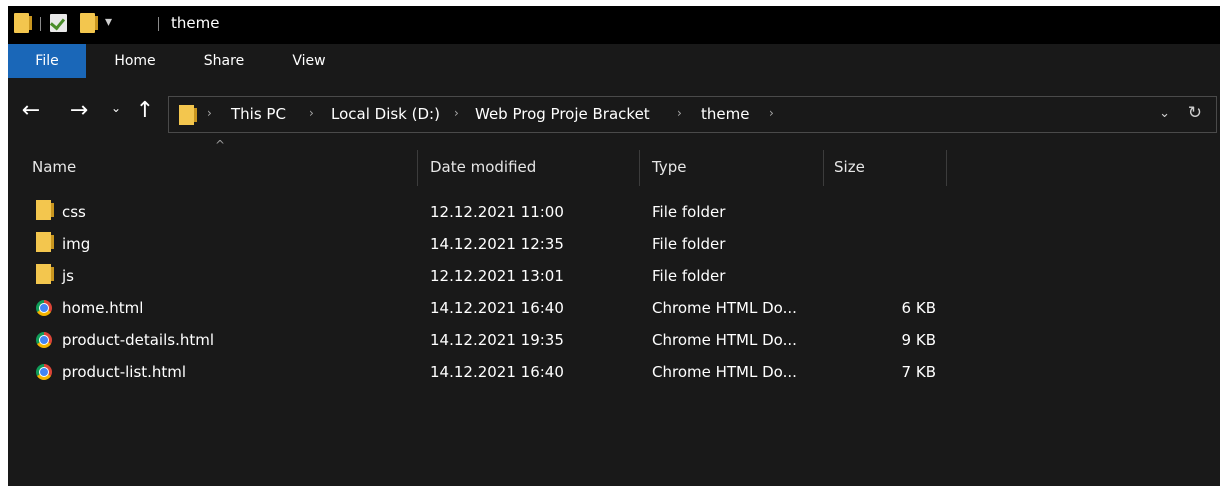  Describe the element at coordinates (103, 308) in the screenshot. I see `file-name: home.html` at that location.